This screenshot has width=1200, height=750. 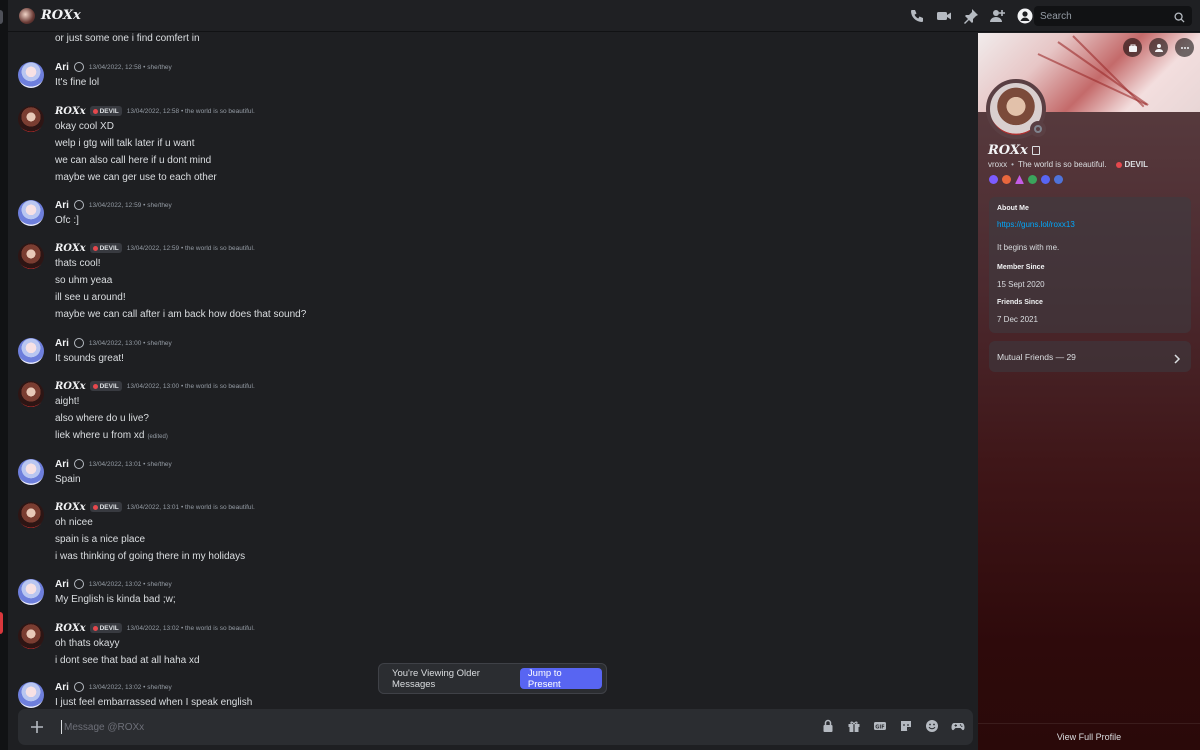 What do you see at coordinates (130, 687) in the screenshot?
I see `timestamp: 13/04/2022, 13:02 • she/they` at bounding box center [130, 687].